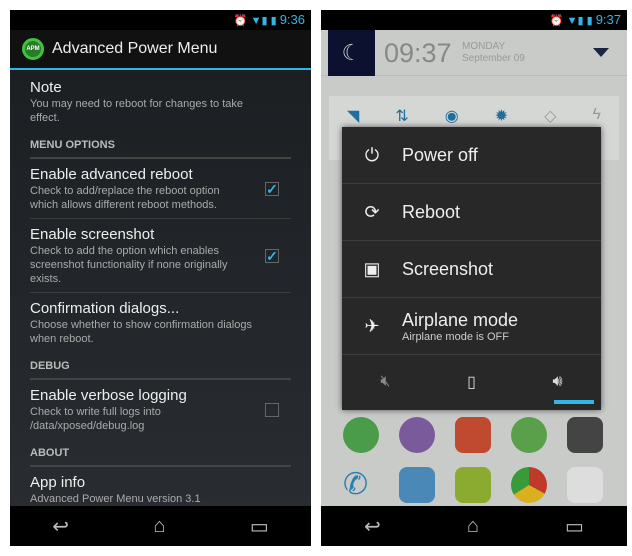 The image size is (632, 556). I want to click on pref-app-info: App info Advanced Power Menu version 3.1, so click(160, 486).